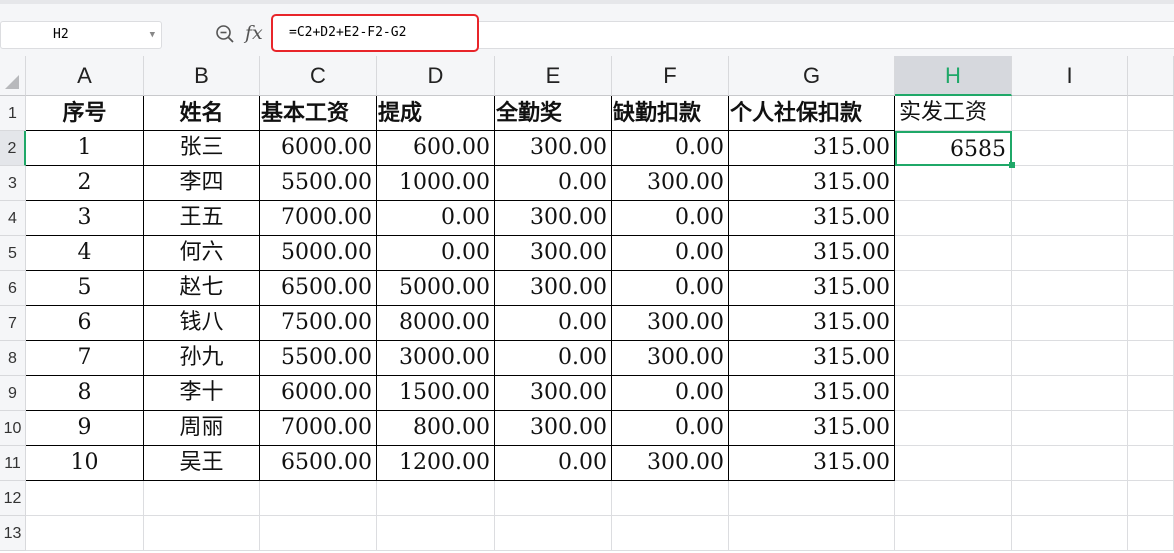 The height and width of the screenshot is (553, 1174). Describe the element at coordinates (202, 288) in the screenshot. I see `table-cell: 赵七` at that location.